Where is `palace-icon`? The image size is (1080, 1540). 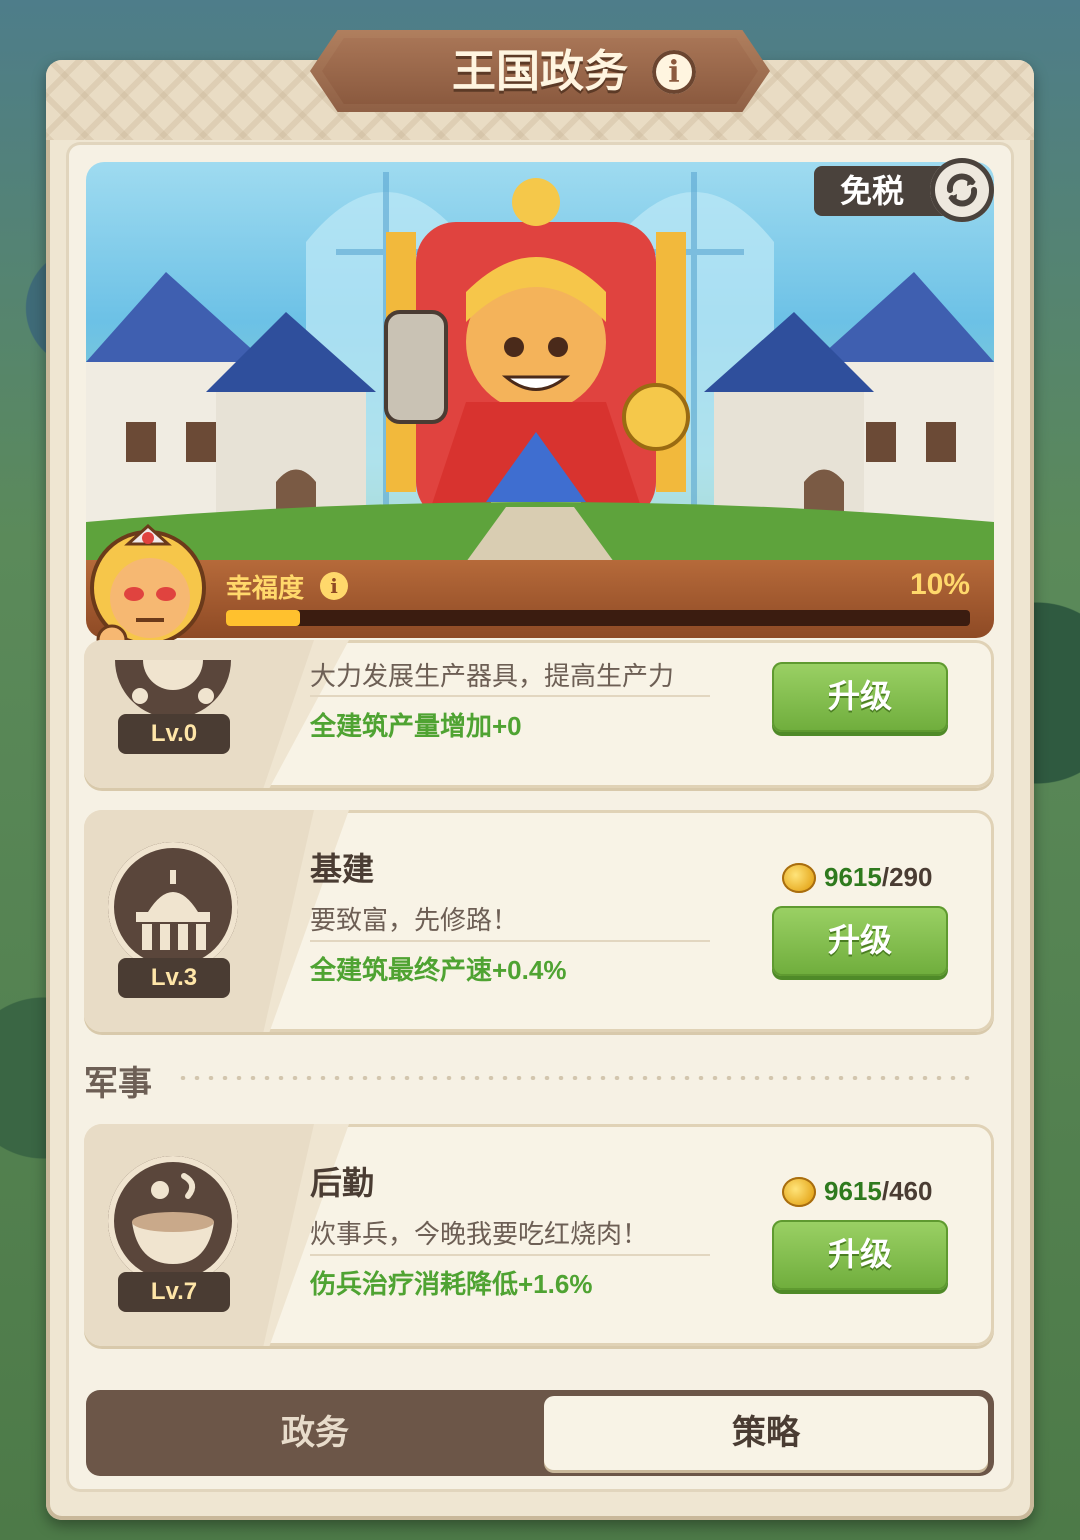 palace-icon is located at coordinates (173, 907).